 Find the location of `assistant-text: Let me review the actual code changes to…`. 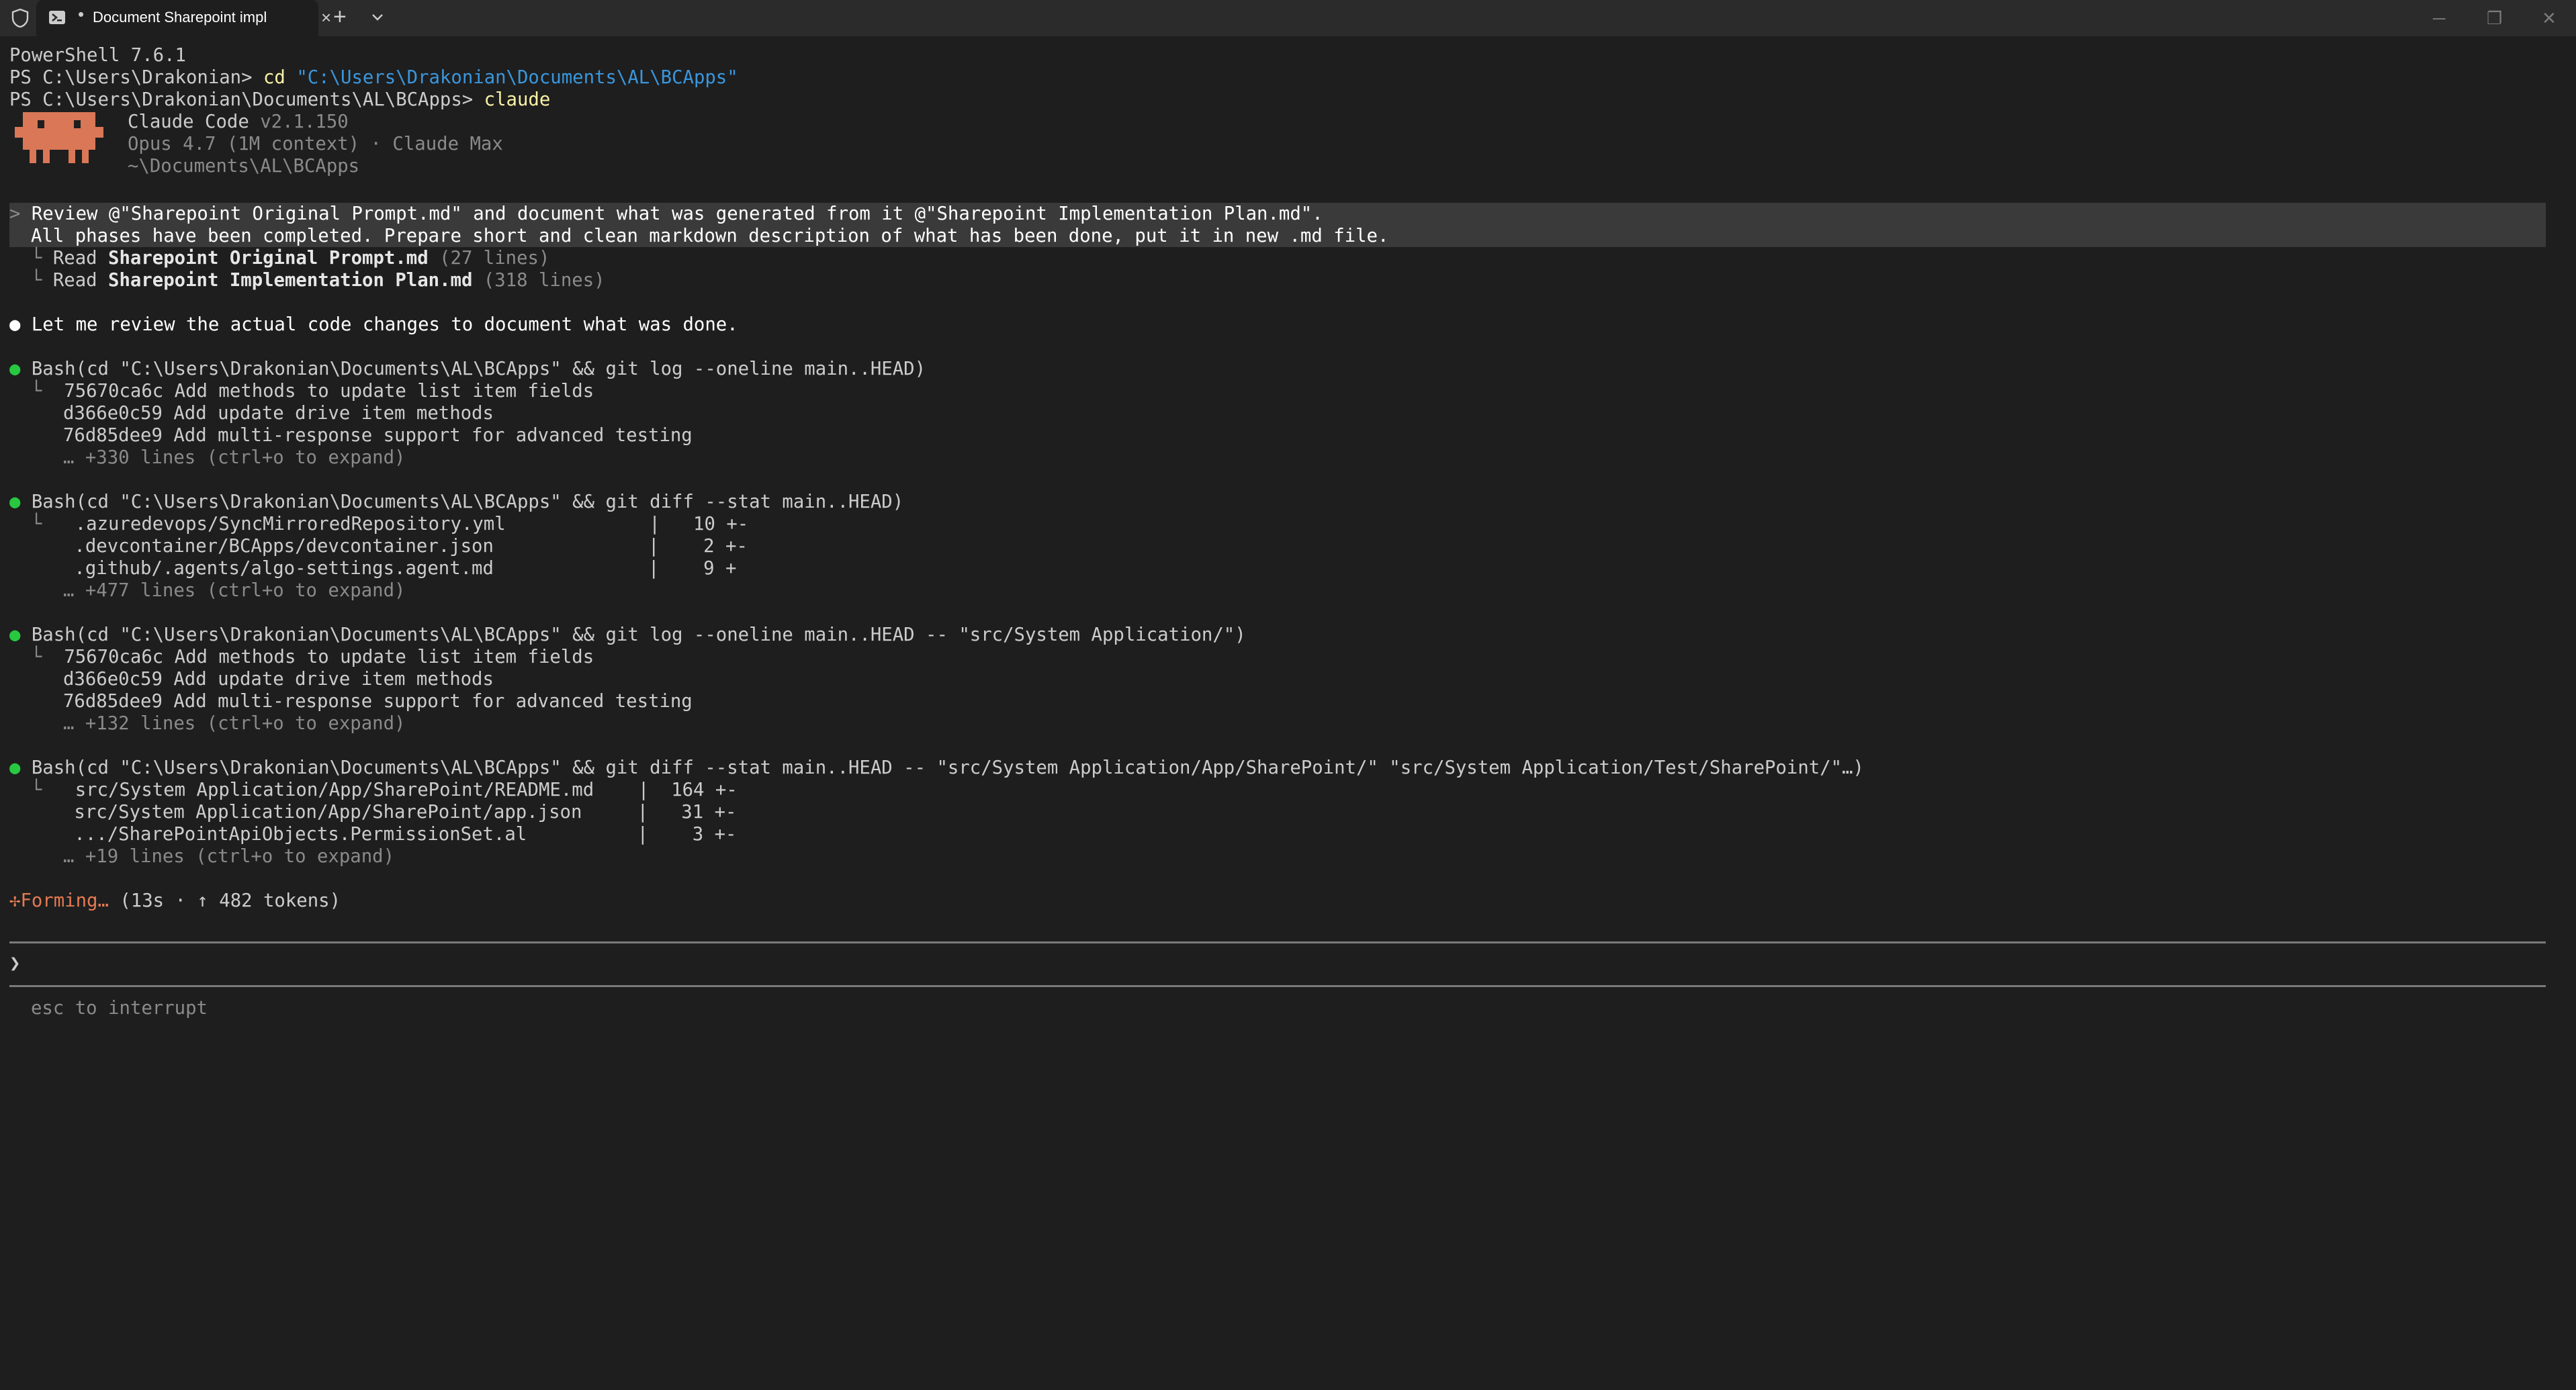

assistant-text: Let me review the actual code changes to… is located at coordinates (385, 324).